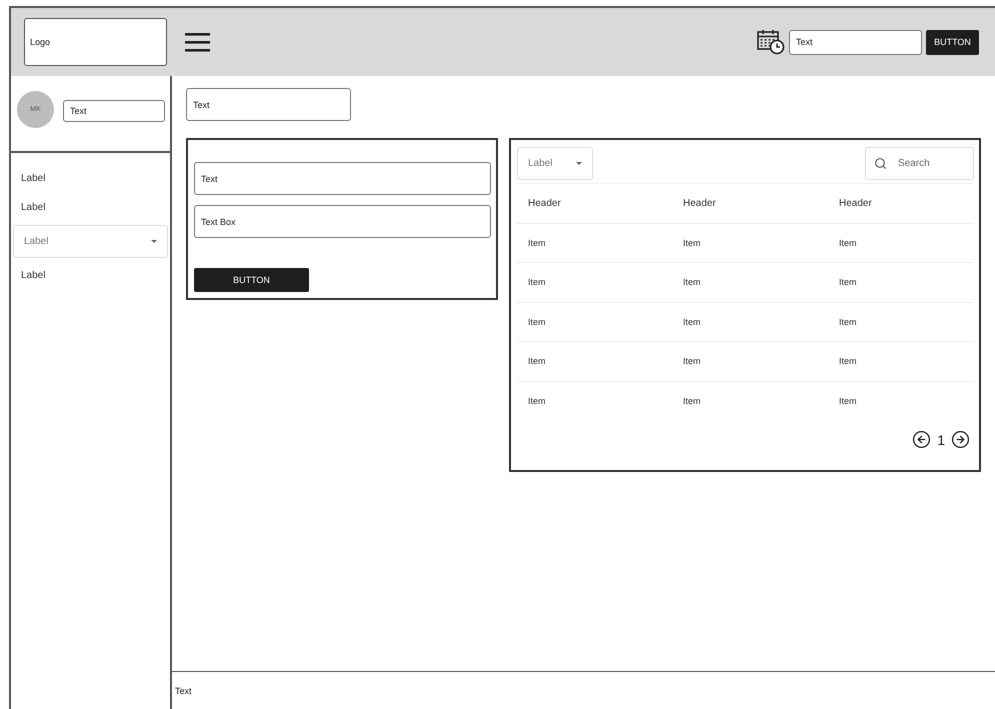 The width and height of the screenshot is (995, 709). Describe the element at coordinates (95, 42) in the screenshot. I see `logo-box: Logo` at that location.